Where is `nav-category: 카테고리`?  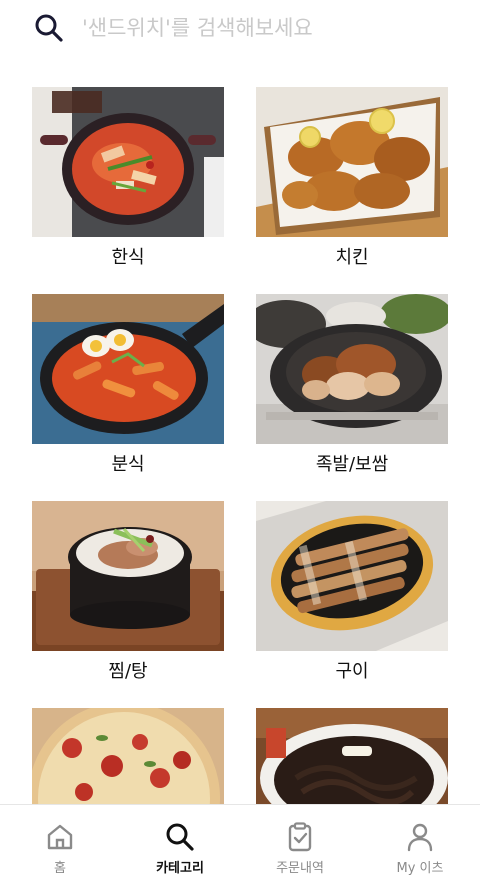 nav-category: 카테고리 is located at coordinates (180, 843).